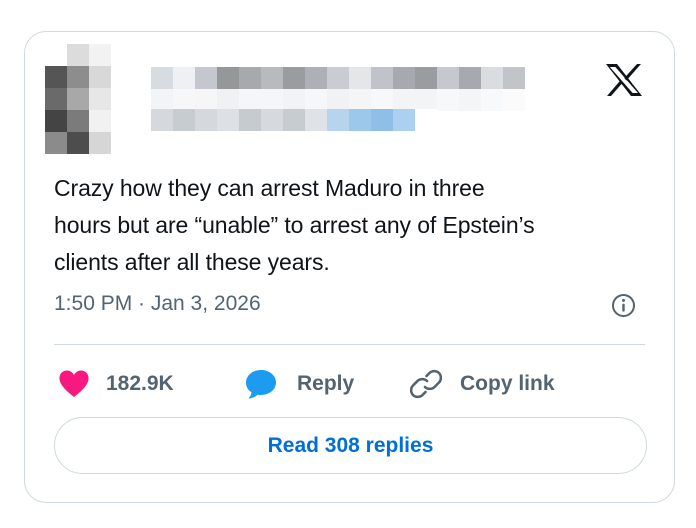 The width and height of the screenshot is (696, 528). What do you see at coordinates (349, 344) in the screenshot?
I see `divider` at bounding box center [349, 344].